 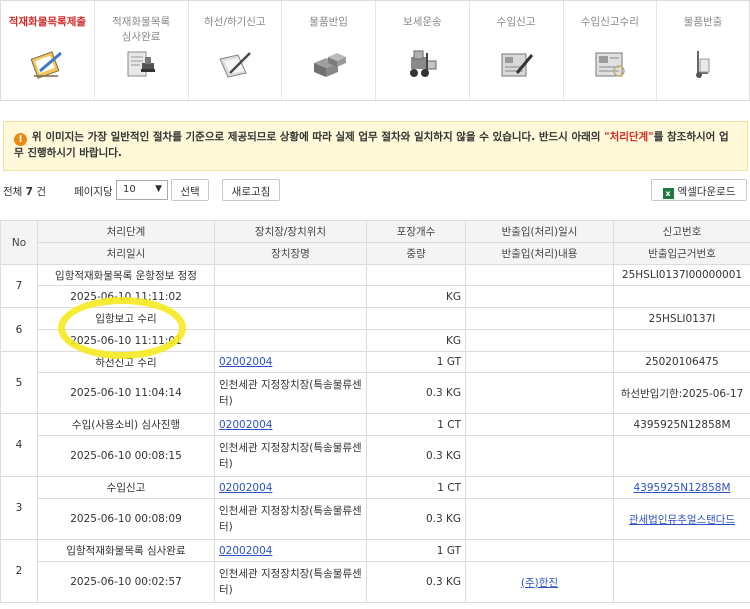 I want to click on row-report-number: 25020106475, so click(x=681, y=362).